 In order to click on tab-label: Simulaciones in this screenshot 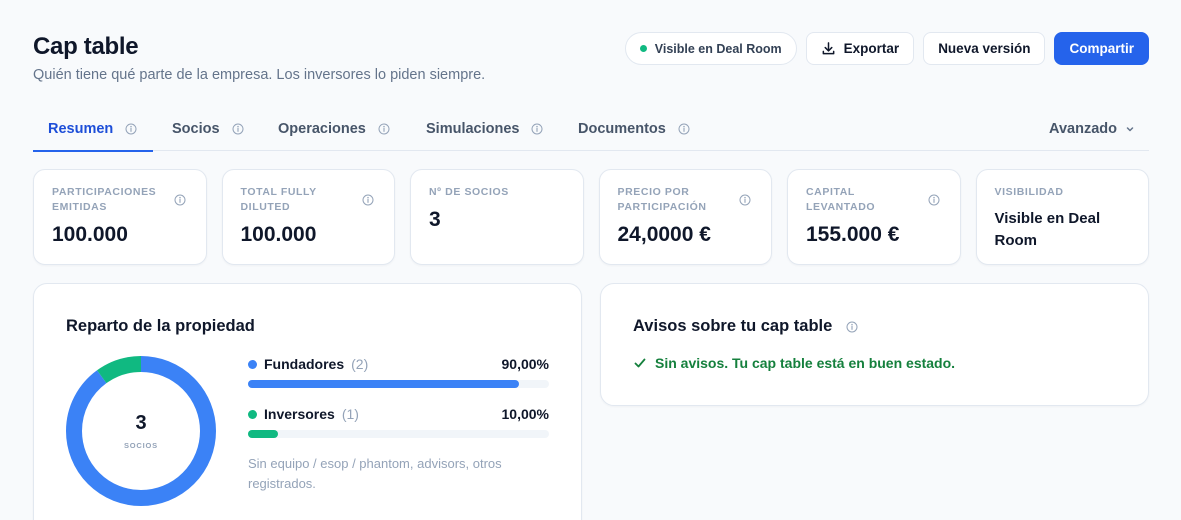, I will do `click(473, 128)`.